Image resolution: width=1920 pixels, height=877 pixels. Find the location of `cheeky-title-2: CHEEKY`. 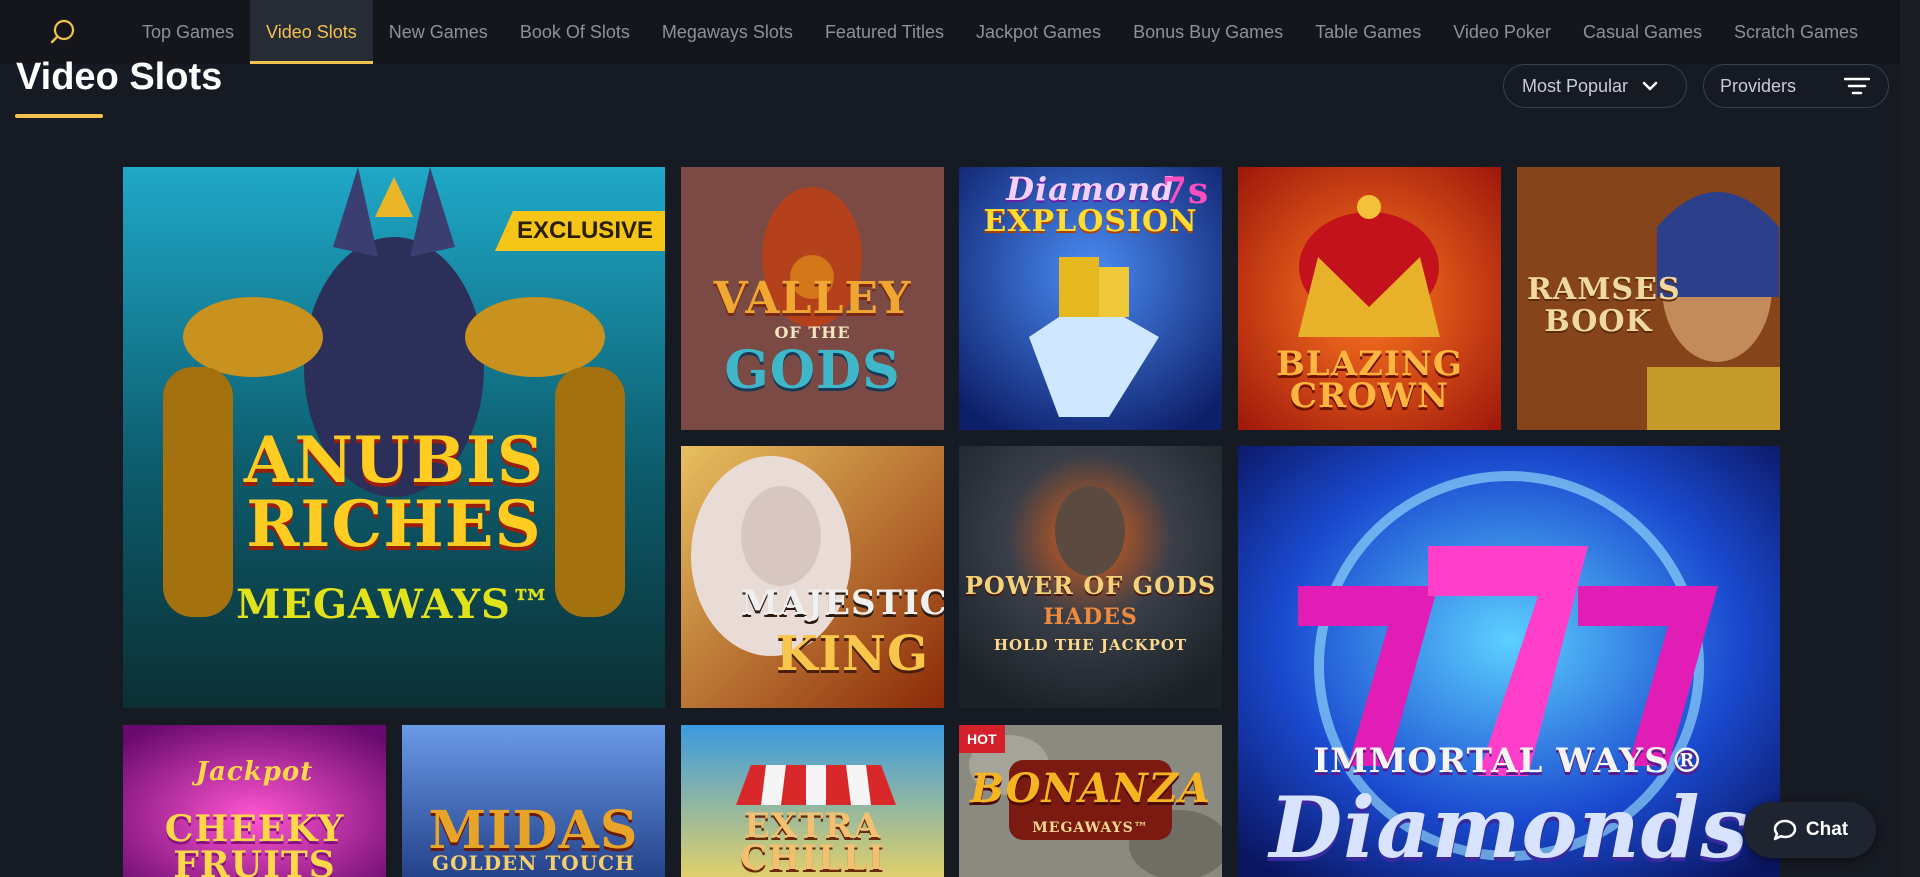

cheeky-title-2: CHEEKY is located at coordinates (254, 829).